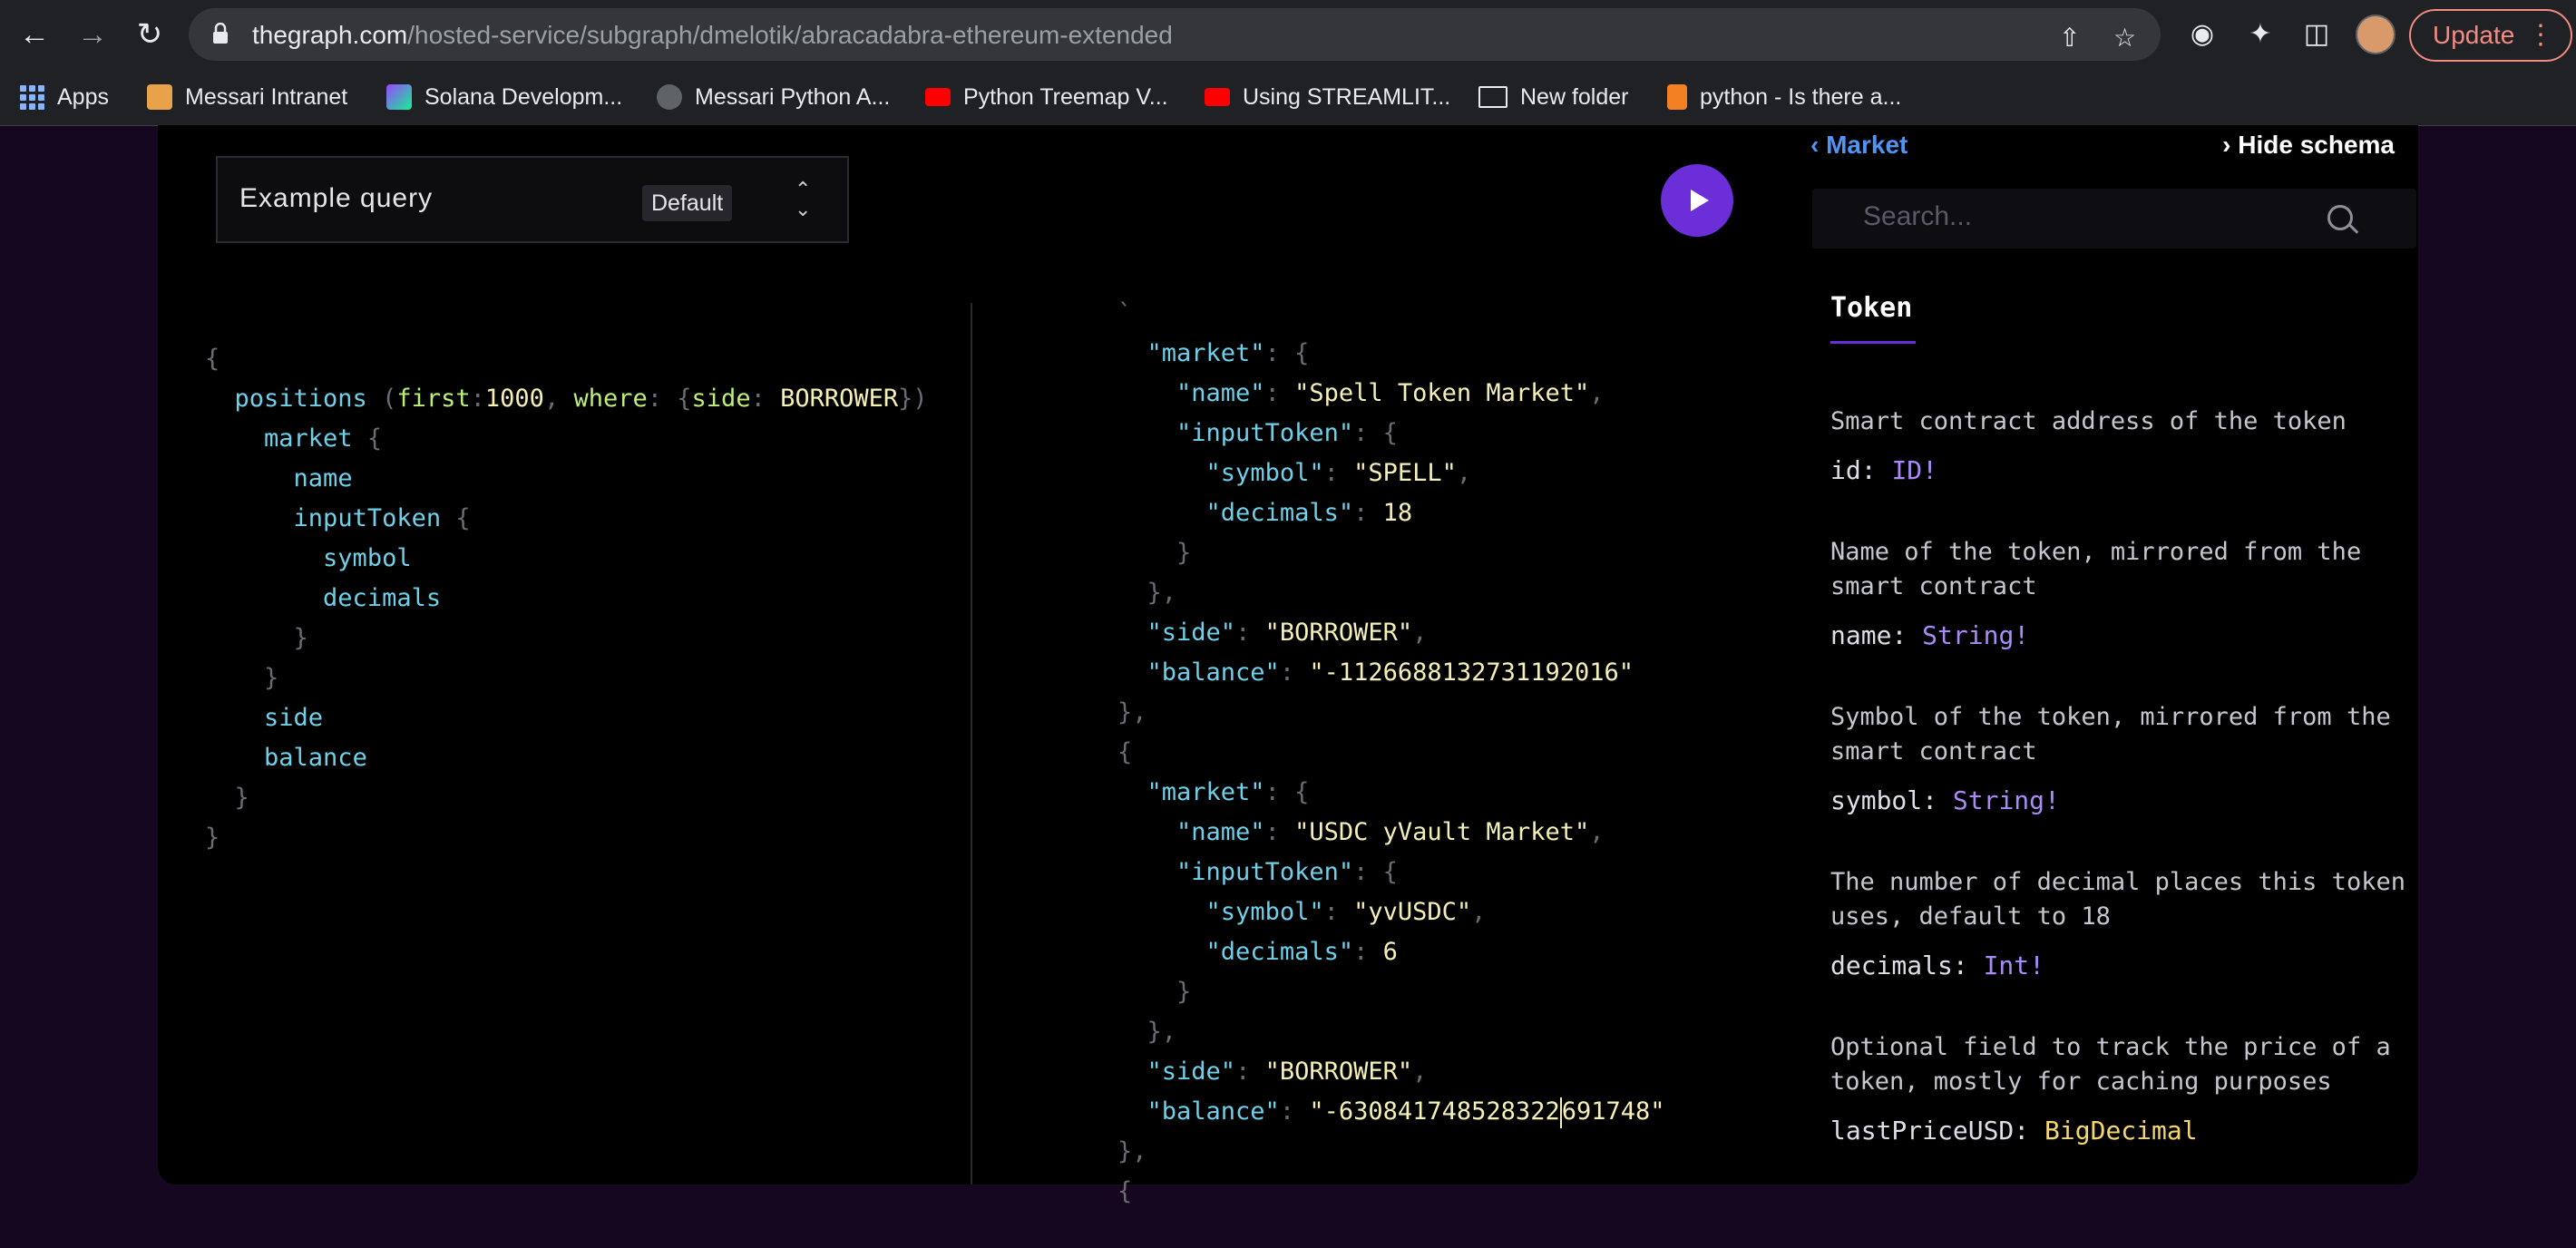  What do you see at coordinates (2069, 38) in the screenshot?
I see `share-icon: ⇧` at bounding box center [2069, 38].